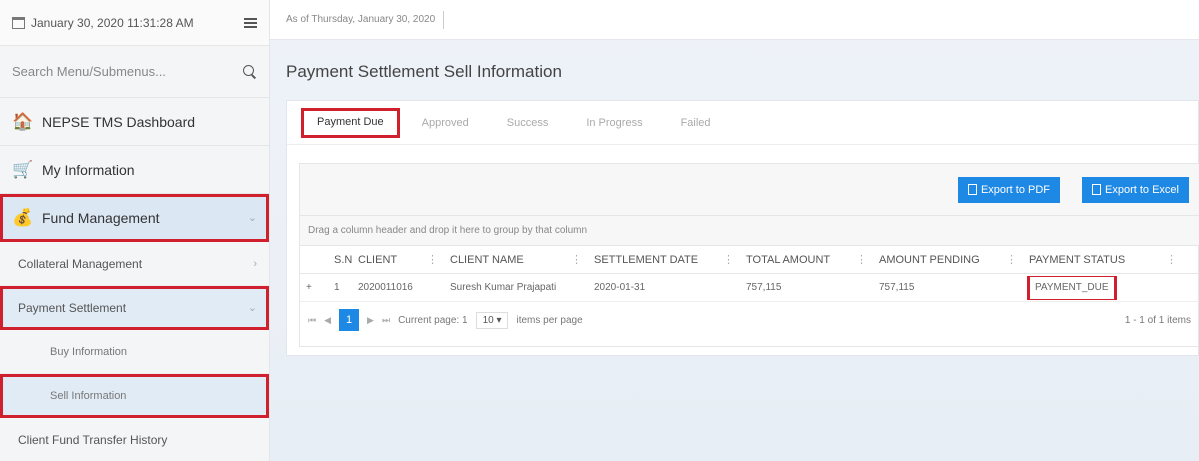  Describe the element at coordinates (948, 260) in the screenshot. I see `header-amount-pending: AMOUNT PENDING ⋮` at that location.